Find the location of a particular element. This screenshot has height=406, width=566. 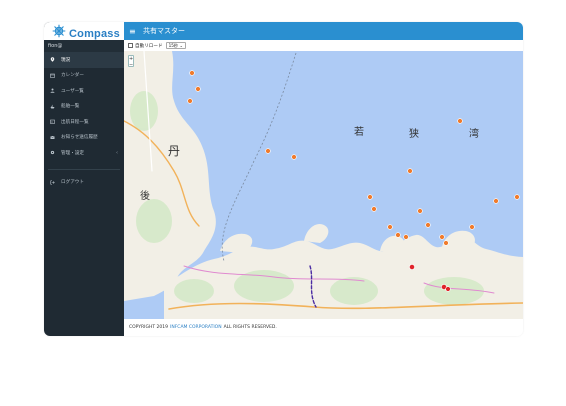

ship-wheel-icon is located at coordinates (59, 31).